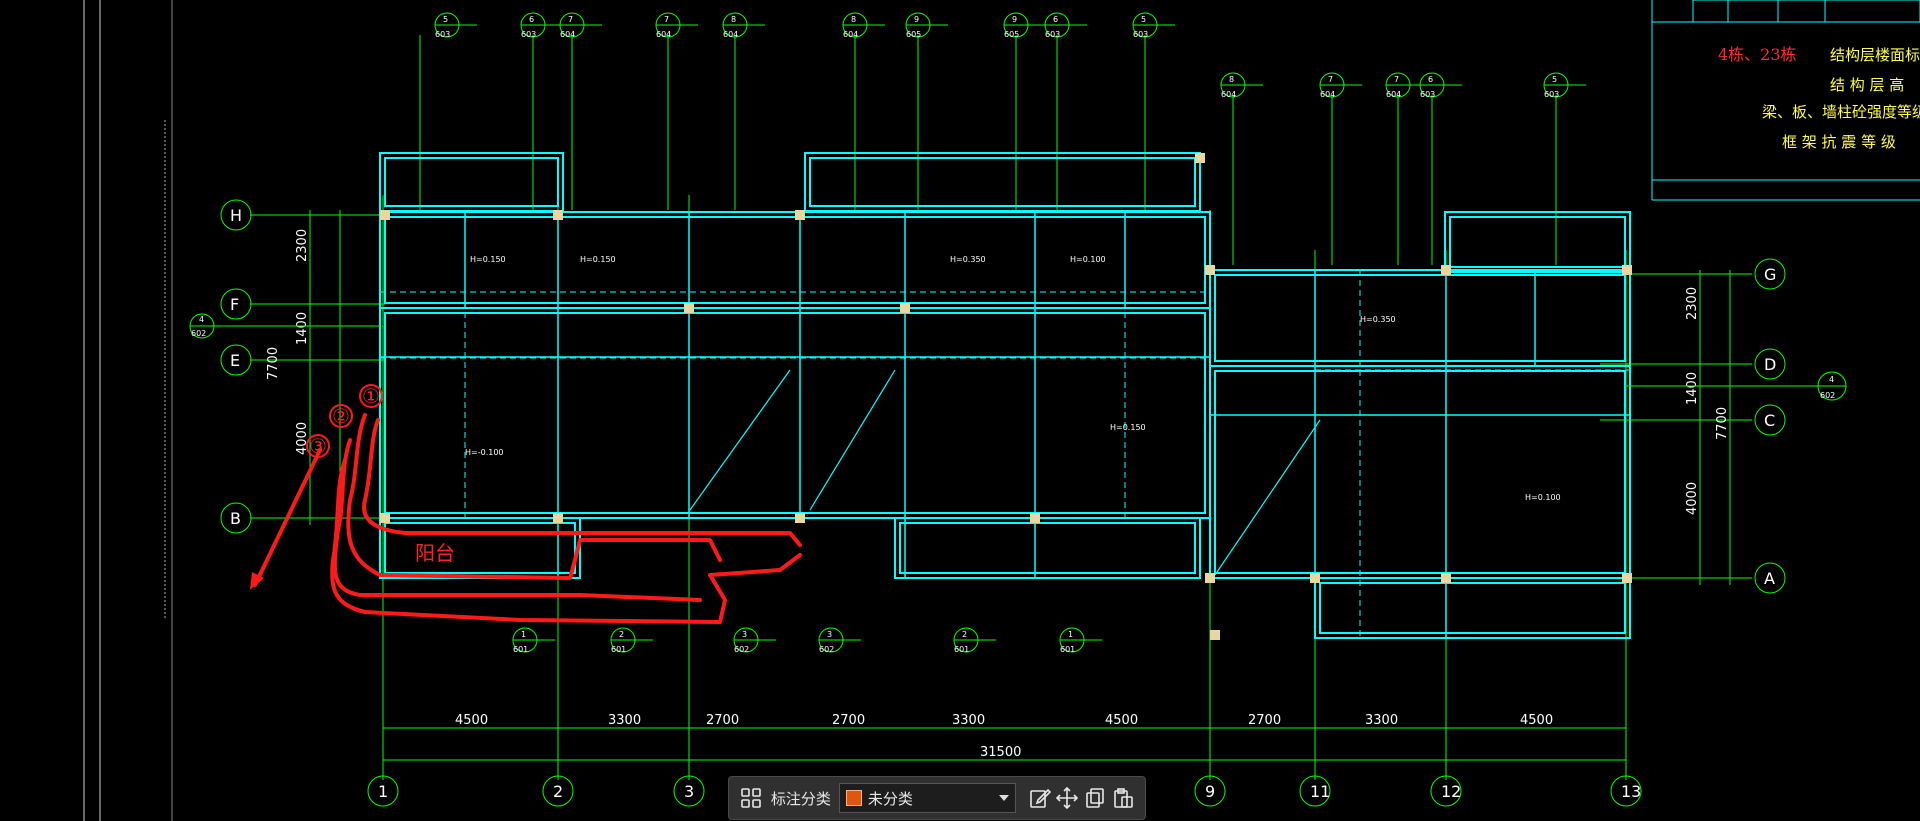  Describe the element at coordinates (1068, 798) in the screenshot. I see `move-icon` at that location.